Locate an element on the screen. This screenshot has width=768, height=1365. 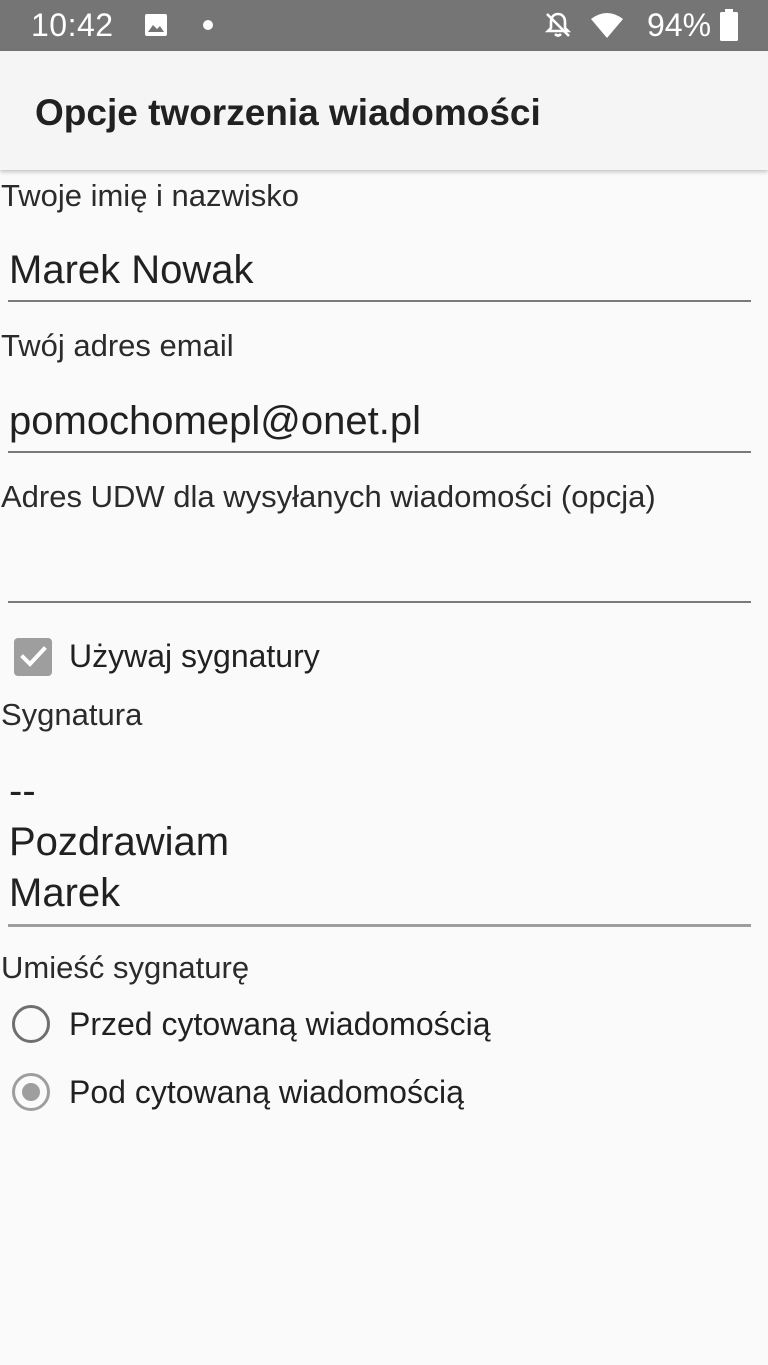
status-bar: 10:42 94% is located at coordinates (384, 25).